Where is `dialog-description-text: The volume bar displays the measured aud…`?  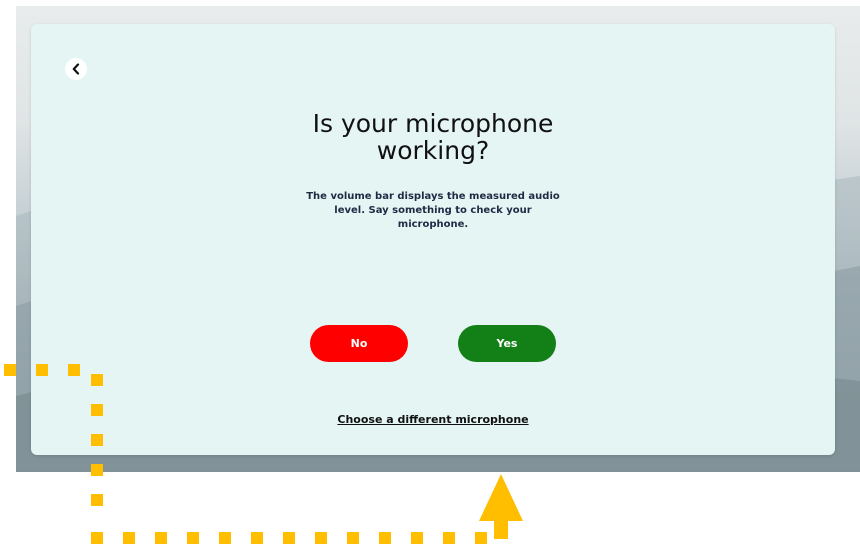
dialog-description-text: The volume bar displays the measured aud… is located at coordinates (433, 210).